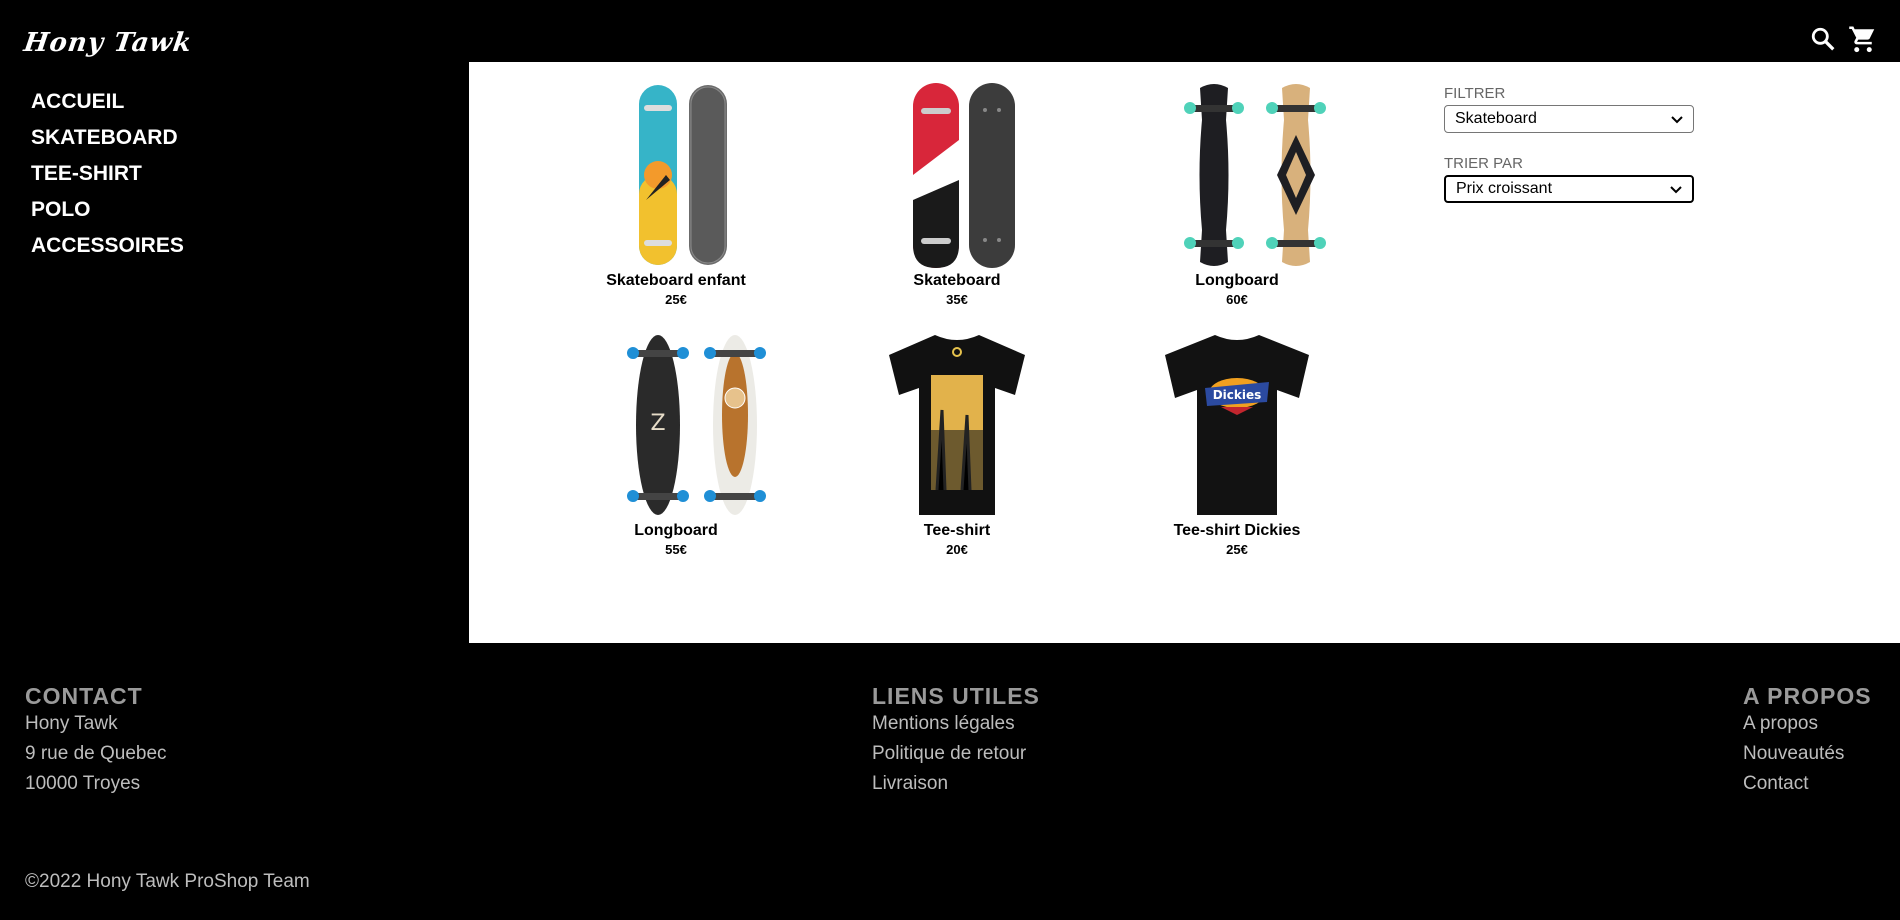  I want to click on nav-item-skateboard: SKATEBOARD, so click(107, 137).